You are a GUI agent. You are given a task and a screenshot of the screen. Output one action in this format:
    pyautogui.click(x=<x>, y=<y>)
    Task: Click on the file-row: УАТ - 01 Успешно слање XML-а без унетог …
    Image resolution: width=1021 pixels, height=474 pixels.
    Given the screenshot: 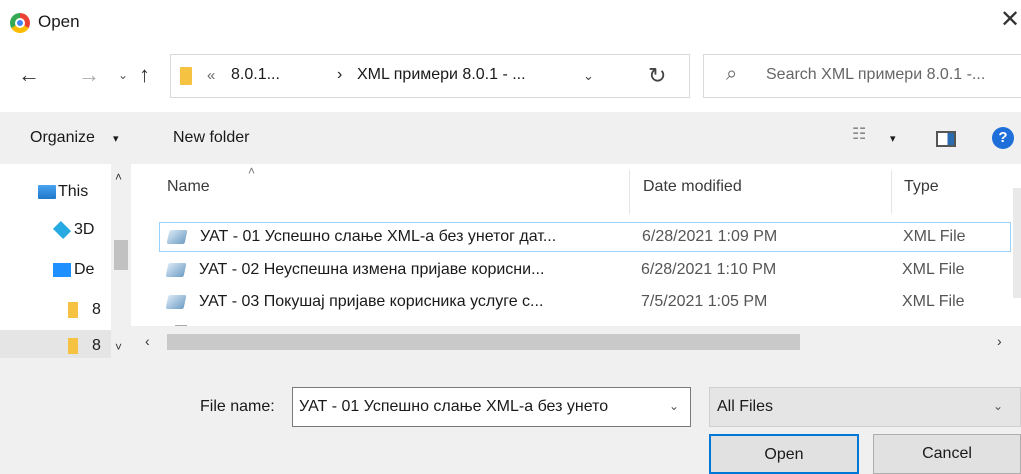 What is the action you would take?
    pyautogui.click(x=585, y=237)
    